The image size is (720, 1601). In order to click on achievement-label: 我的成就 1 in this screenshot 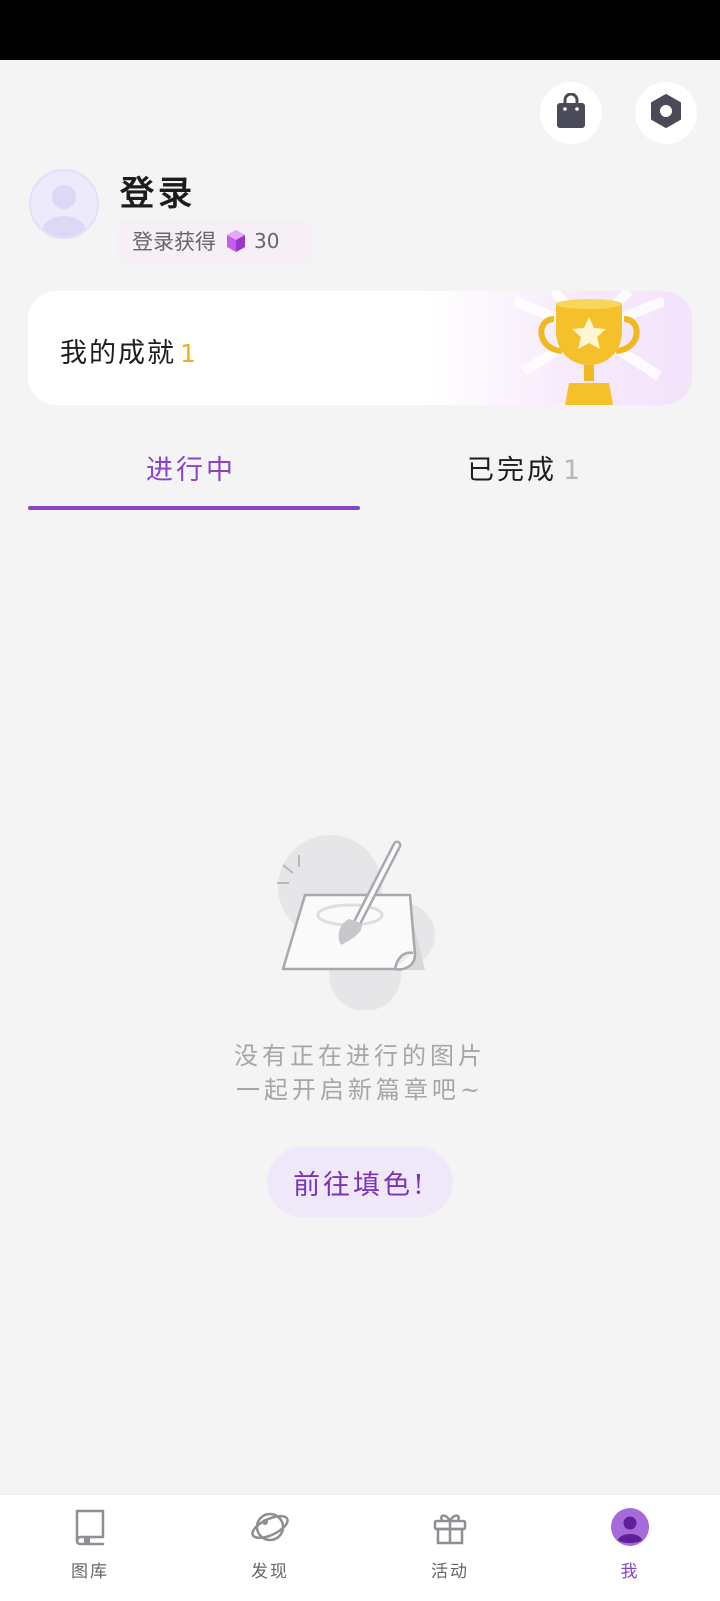, I will do `click(129, 353)`.